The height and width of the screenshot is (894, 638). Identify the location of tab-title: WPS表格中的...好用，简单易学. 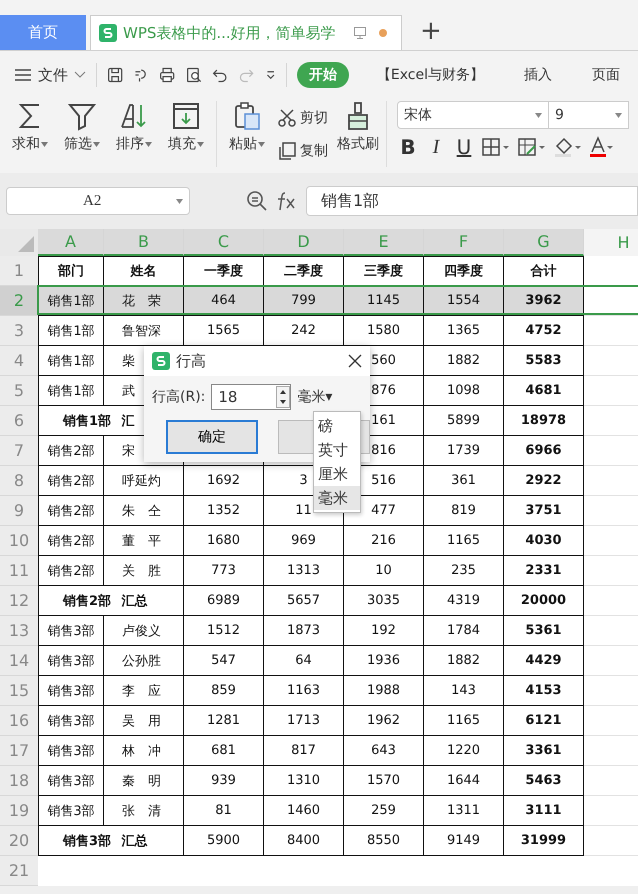
(230, 33).